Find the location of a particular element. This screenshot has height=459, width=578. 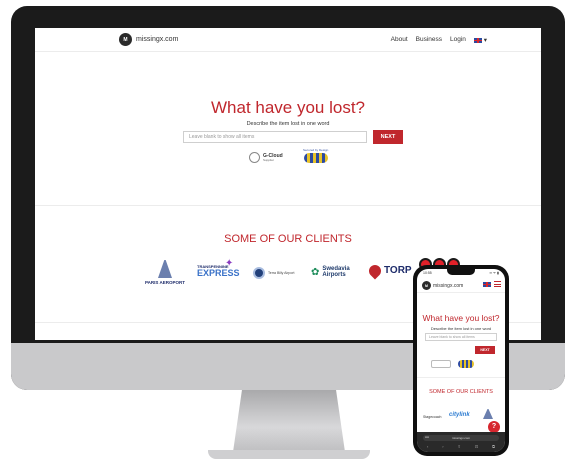

gcloud-supplier-text: Supplier is located at coordinates (269, 159).